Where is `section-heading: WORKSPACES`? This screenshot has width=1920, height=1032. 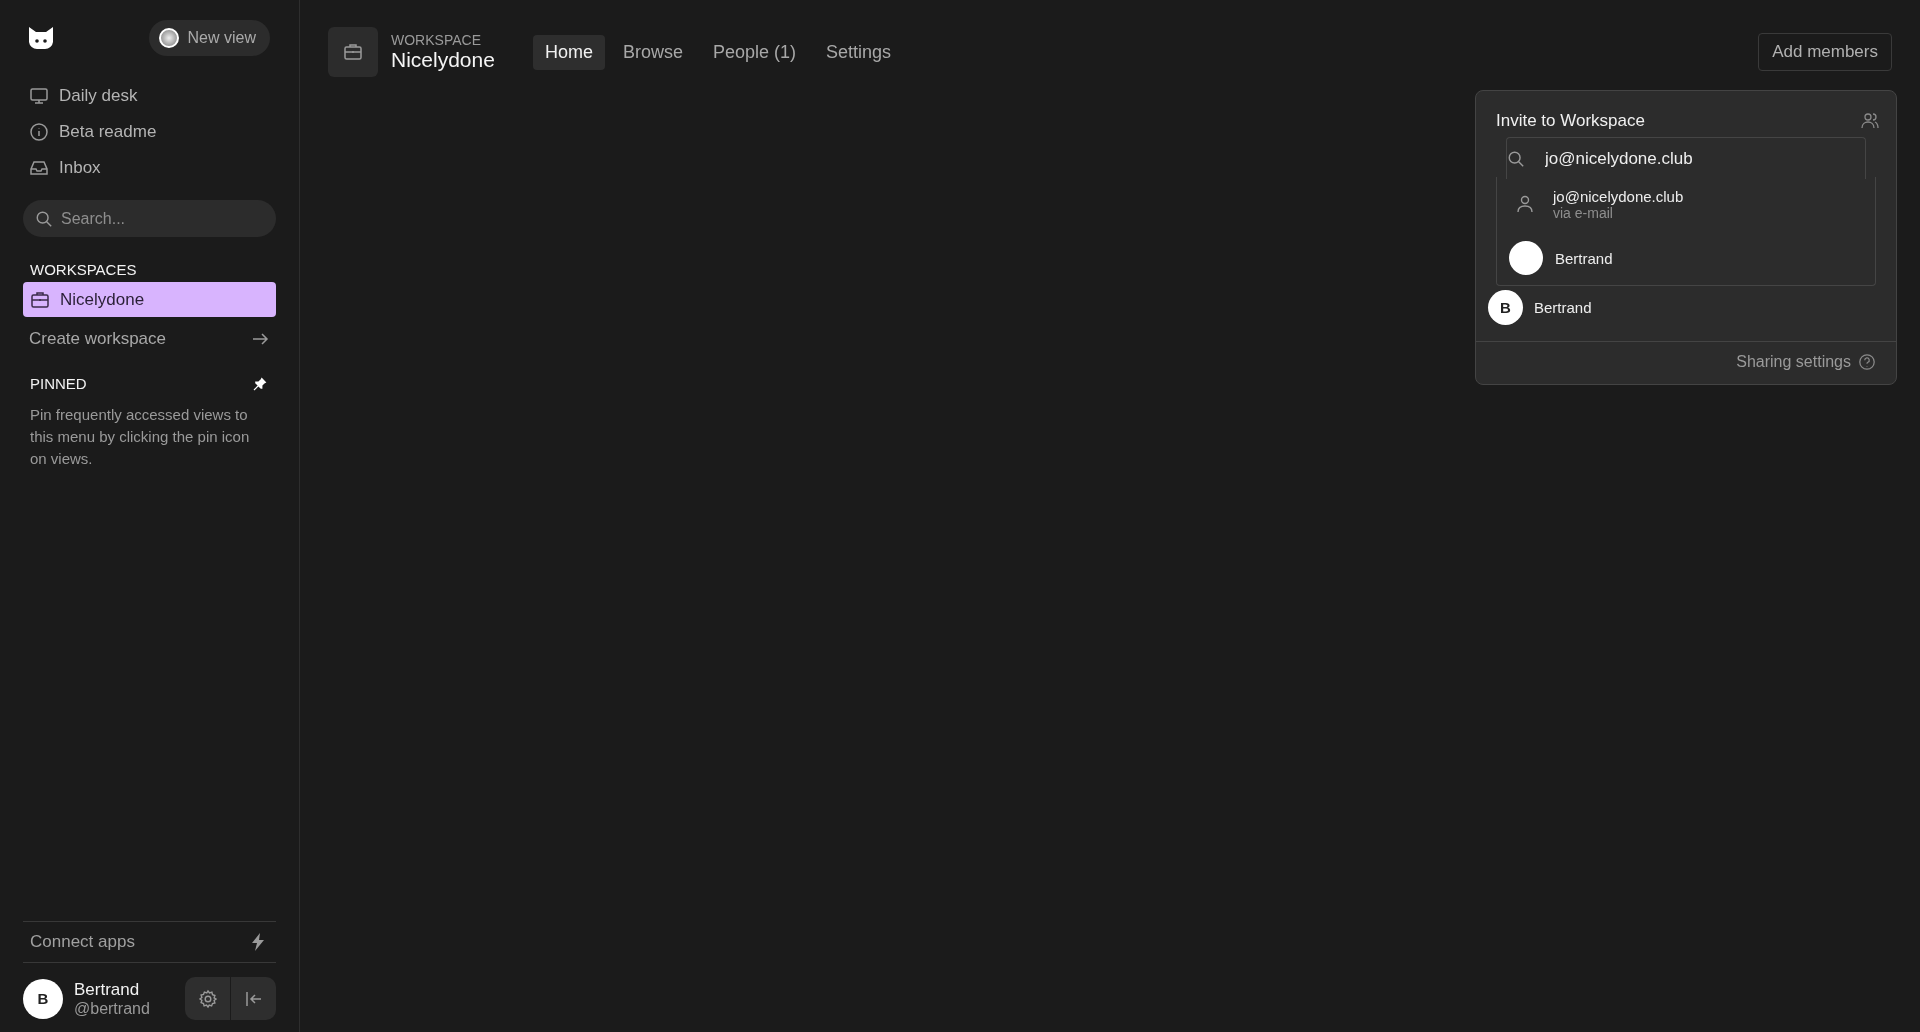
section-heading: WORKSPACES is located at coordinates (83, 269).